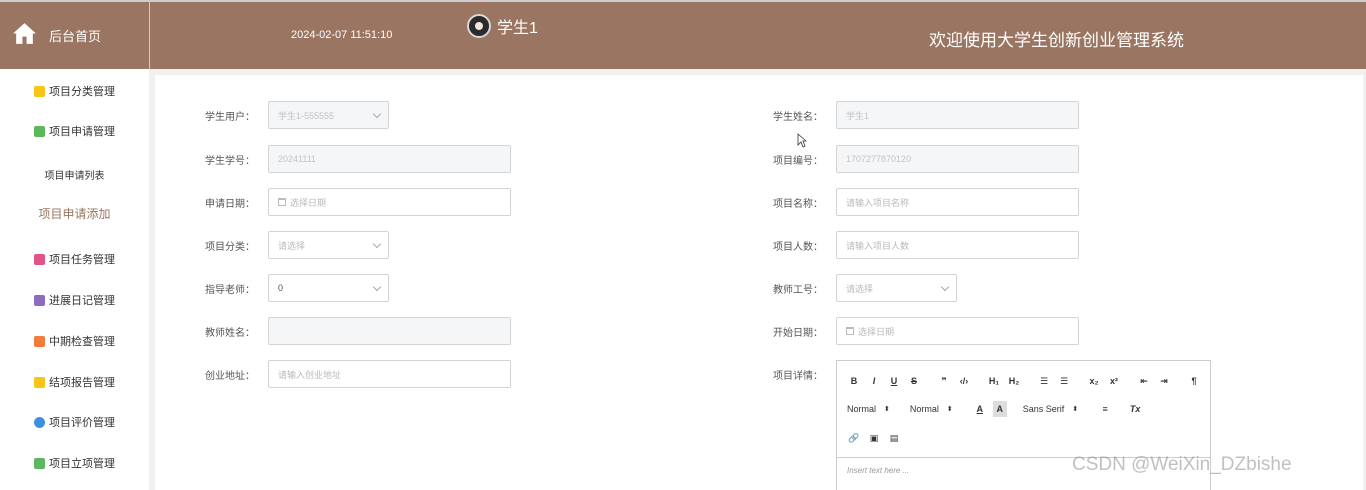 The height and width of the screenshot is (490, 1366). I want to click on address-input: 请输入创业地址, so click(389, 374).